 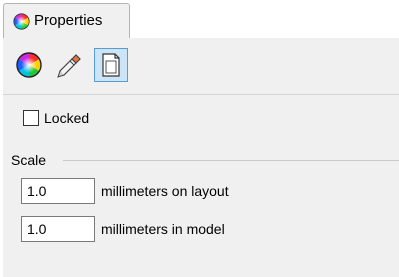 What do you see at coordinates (199, 19) in the screenshot?
I see `tab-strip: Properties` at bounding box center [199, 19].